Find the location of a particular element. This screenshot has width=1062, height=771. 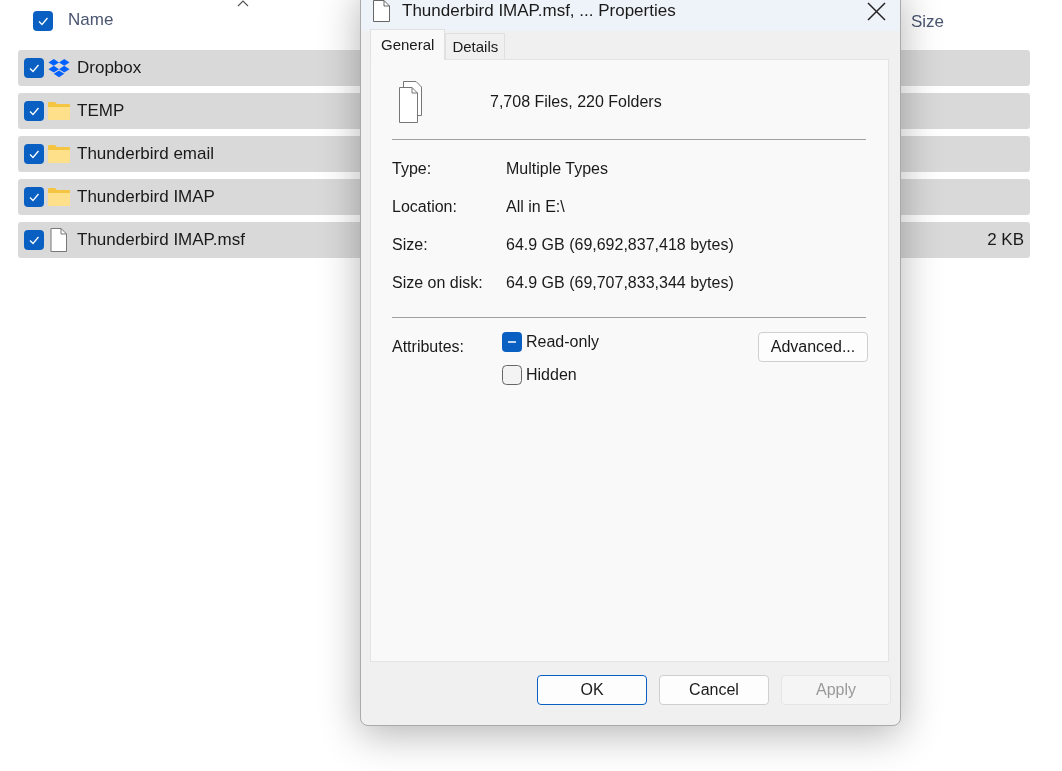

file-name: Thunderbird email is located at coordinates (145, 154).